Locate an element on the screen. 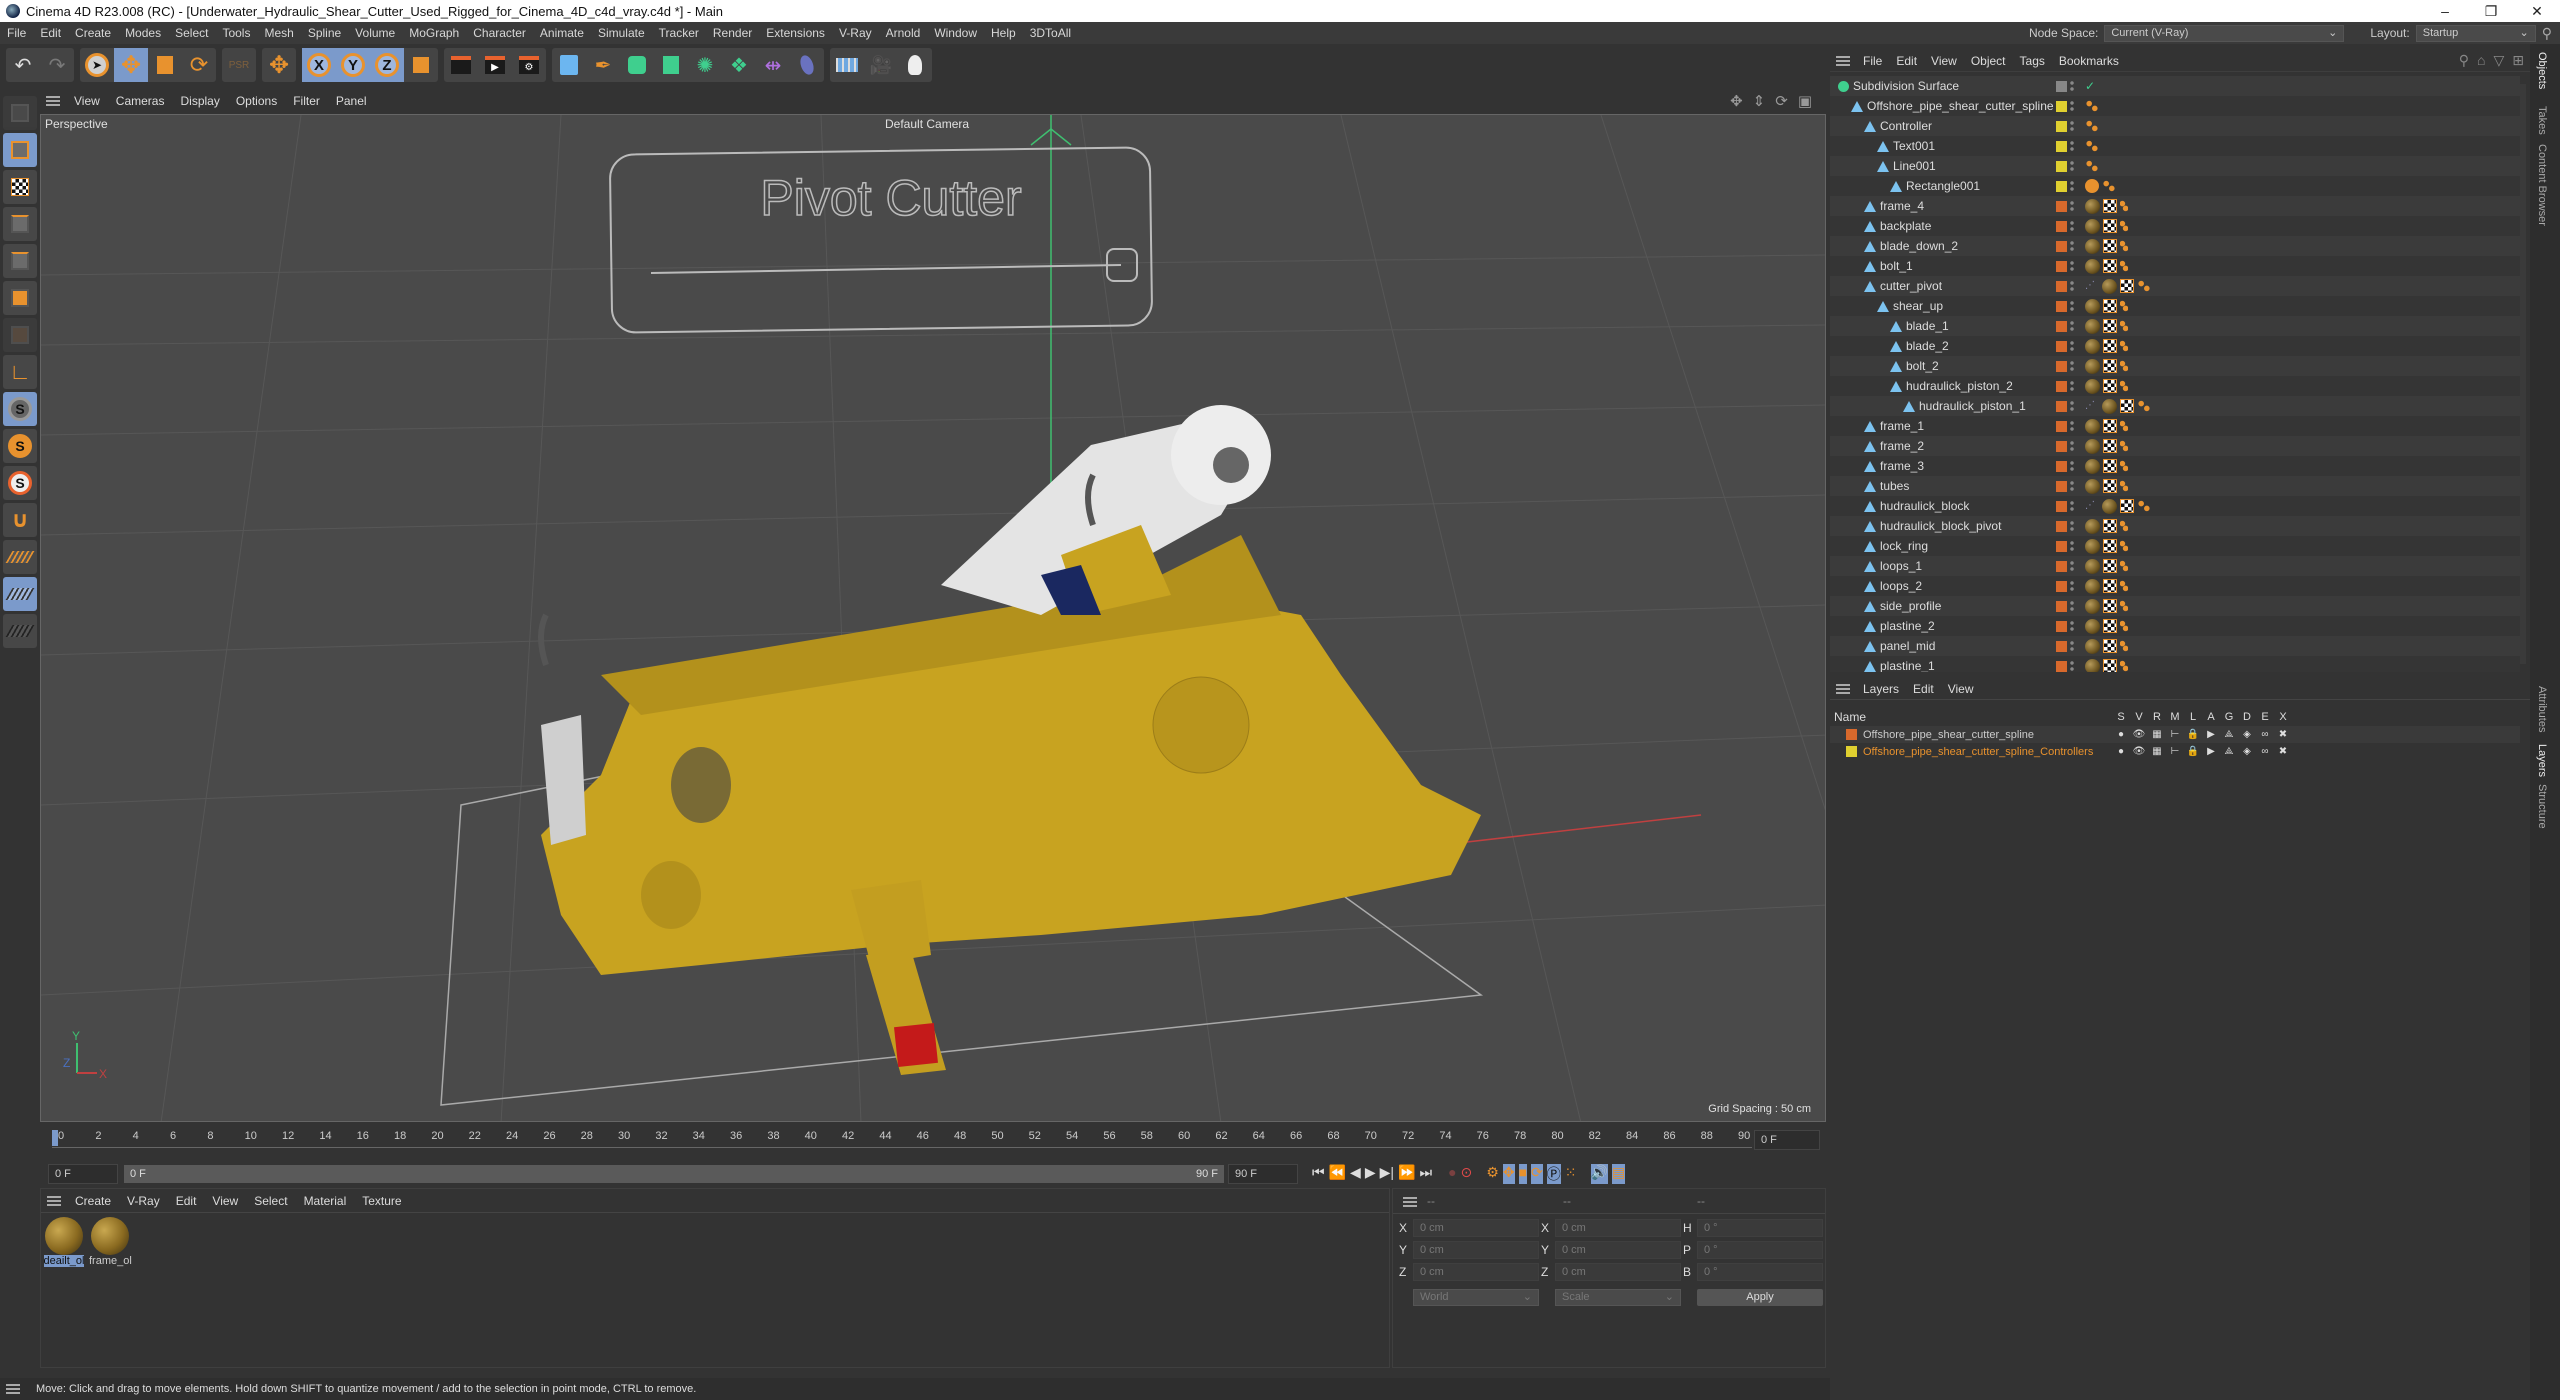 The height and width of the screenshot is (1400, 2560). close-button: ✕ is located at coordinates (2537, 11).